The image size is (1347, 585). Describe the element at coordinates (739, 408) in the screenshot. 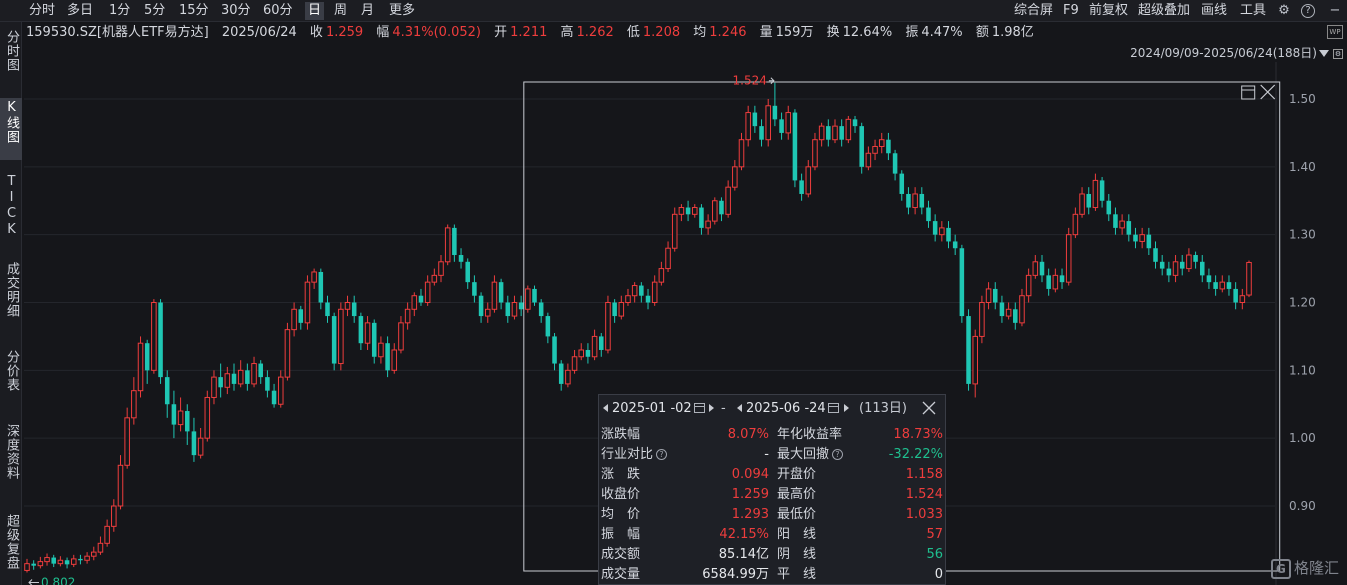

I see `end-prev-icon` at that location.